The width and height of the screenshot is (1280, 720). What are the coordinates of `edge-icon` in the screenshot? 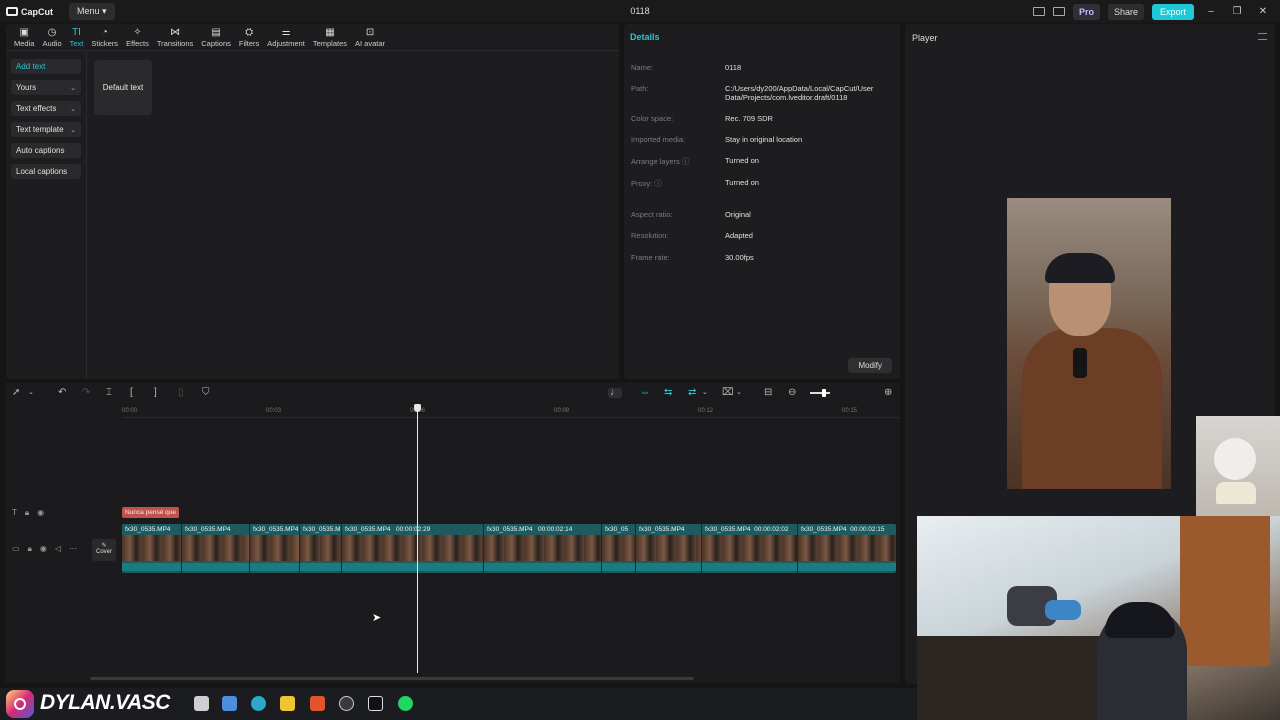 It's located at (258, 703).